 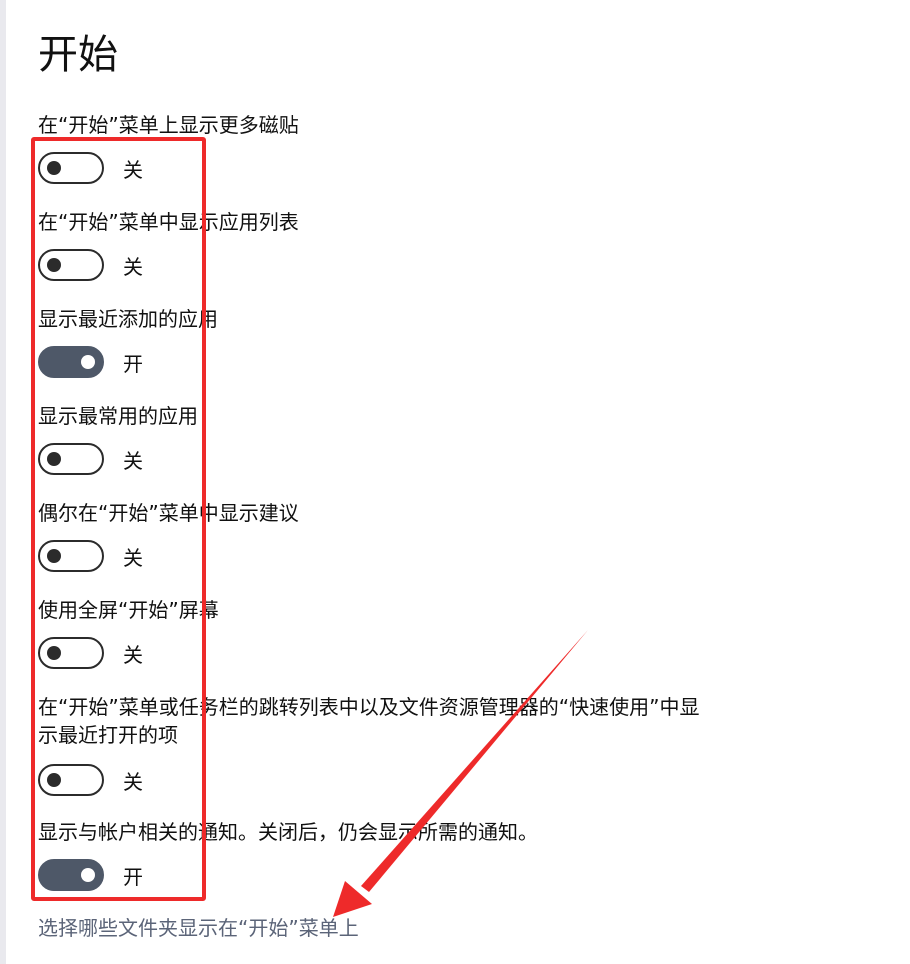 What do you see at coordinates (378, 438) in the screenshot?
I see `setting-most-used: 显示最常用的应用 关` at bounding box center [378, 438].